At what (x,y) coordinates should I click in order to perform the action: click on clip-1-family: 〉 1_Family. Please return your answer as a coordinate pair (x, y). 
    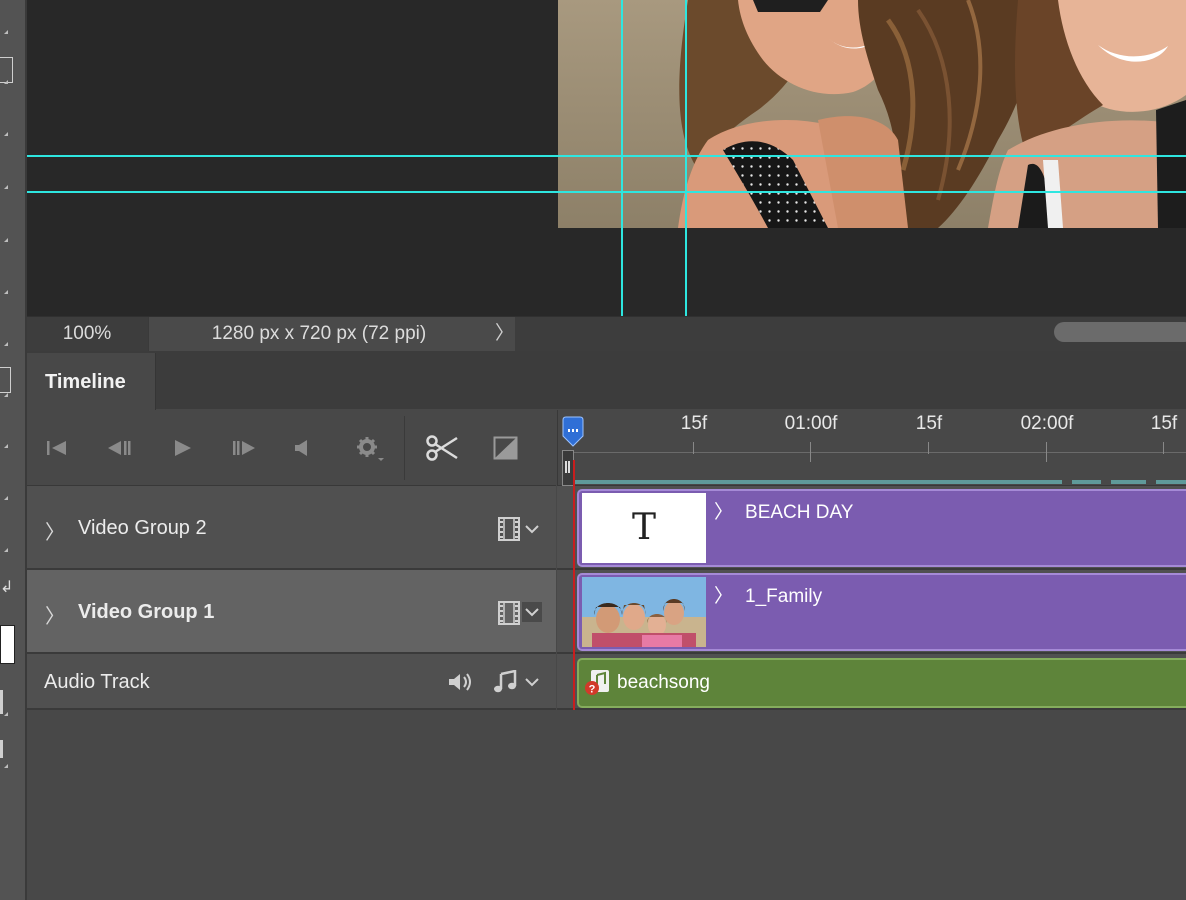
    Looking at the image, I should click on (881, 612).